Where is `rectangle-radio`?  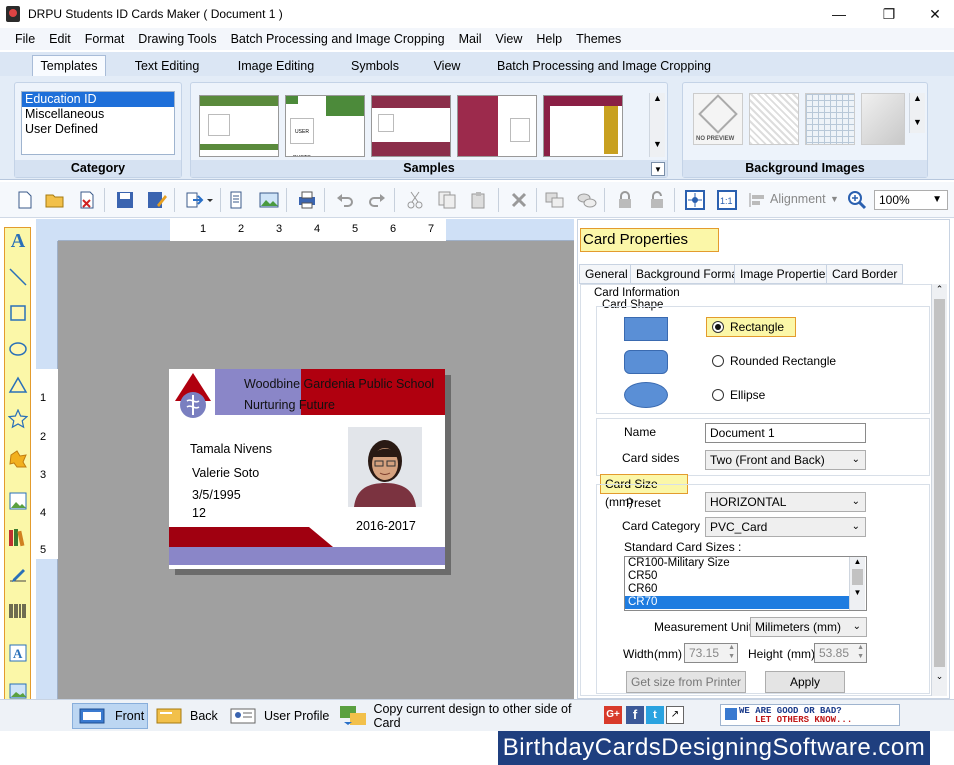 rectangle-radio is located at coordinates (718, 327).